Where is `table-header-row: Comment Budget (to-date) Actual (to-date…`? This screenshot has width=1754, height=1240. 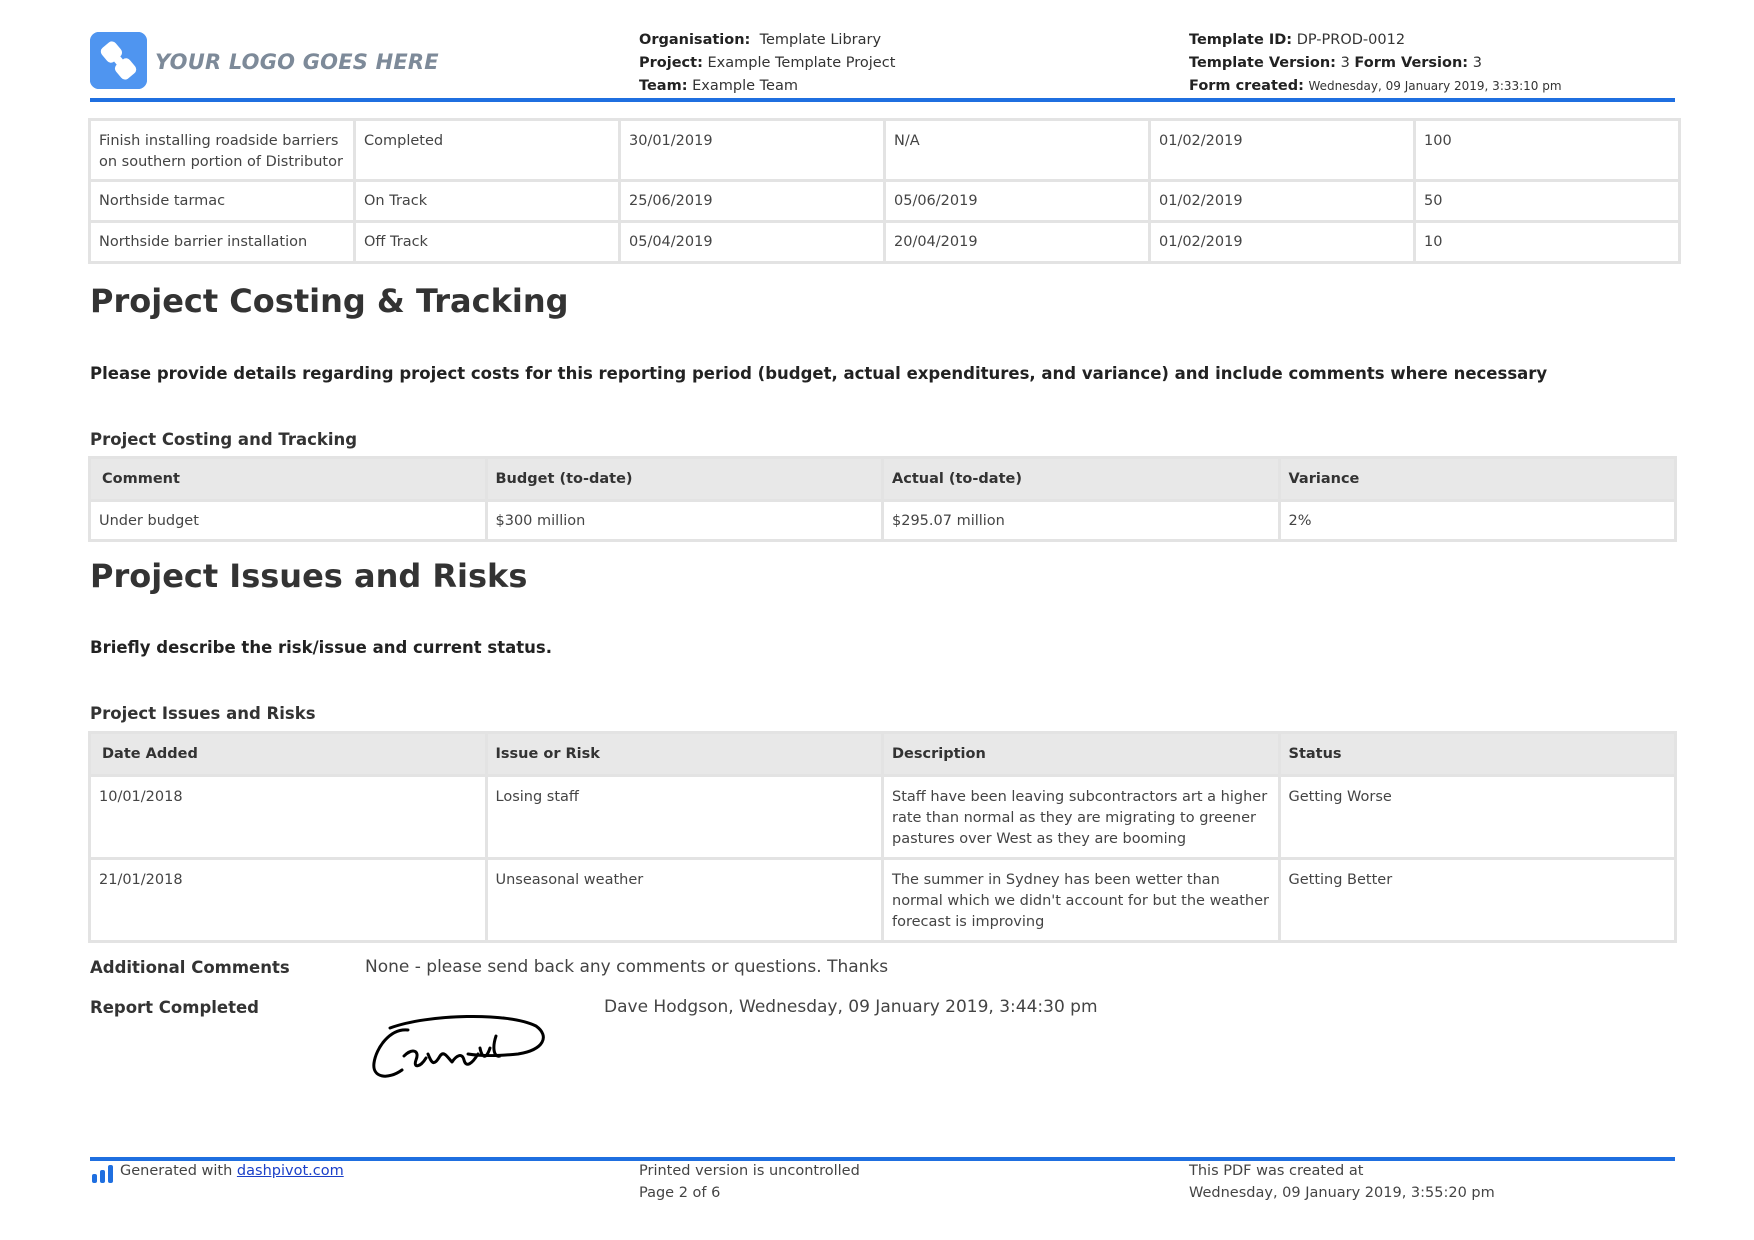
table-header-row: Comment Budget (to-date) Actual (to-date… is located at coordinates (882, 479).